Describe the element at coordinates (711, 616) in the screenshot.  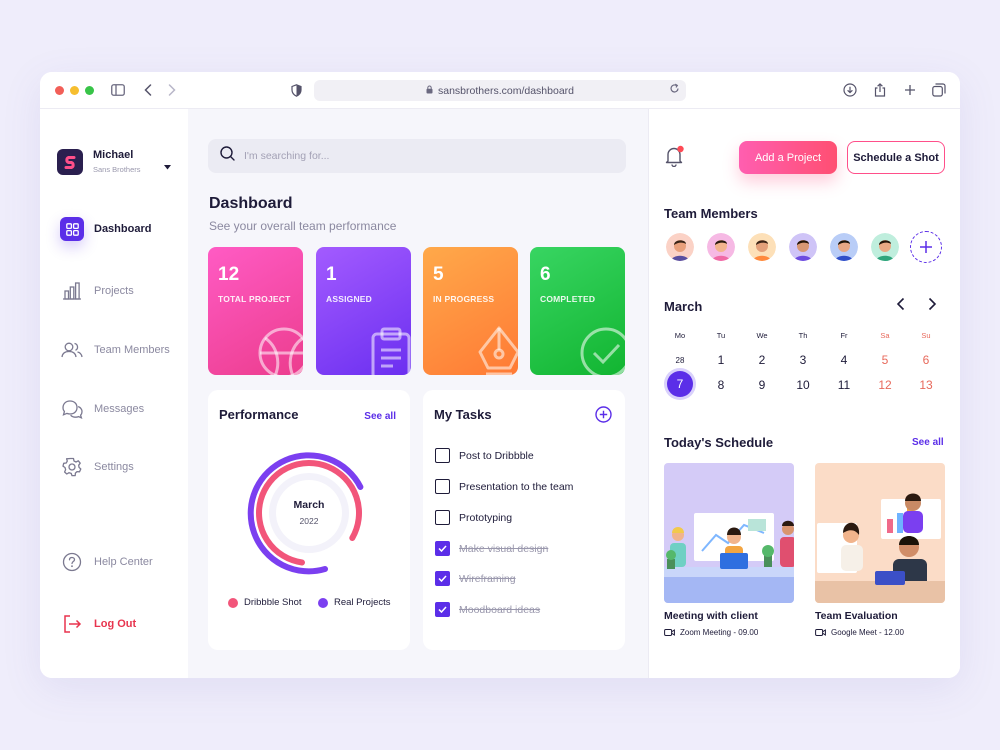
I see `schedule-item-title: Meeting with client` at that location.